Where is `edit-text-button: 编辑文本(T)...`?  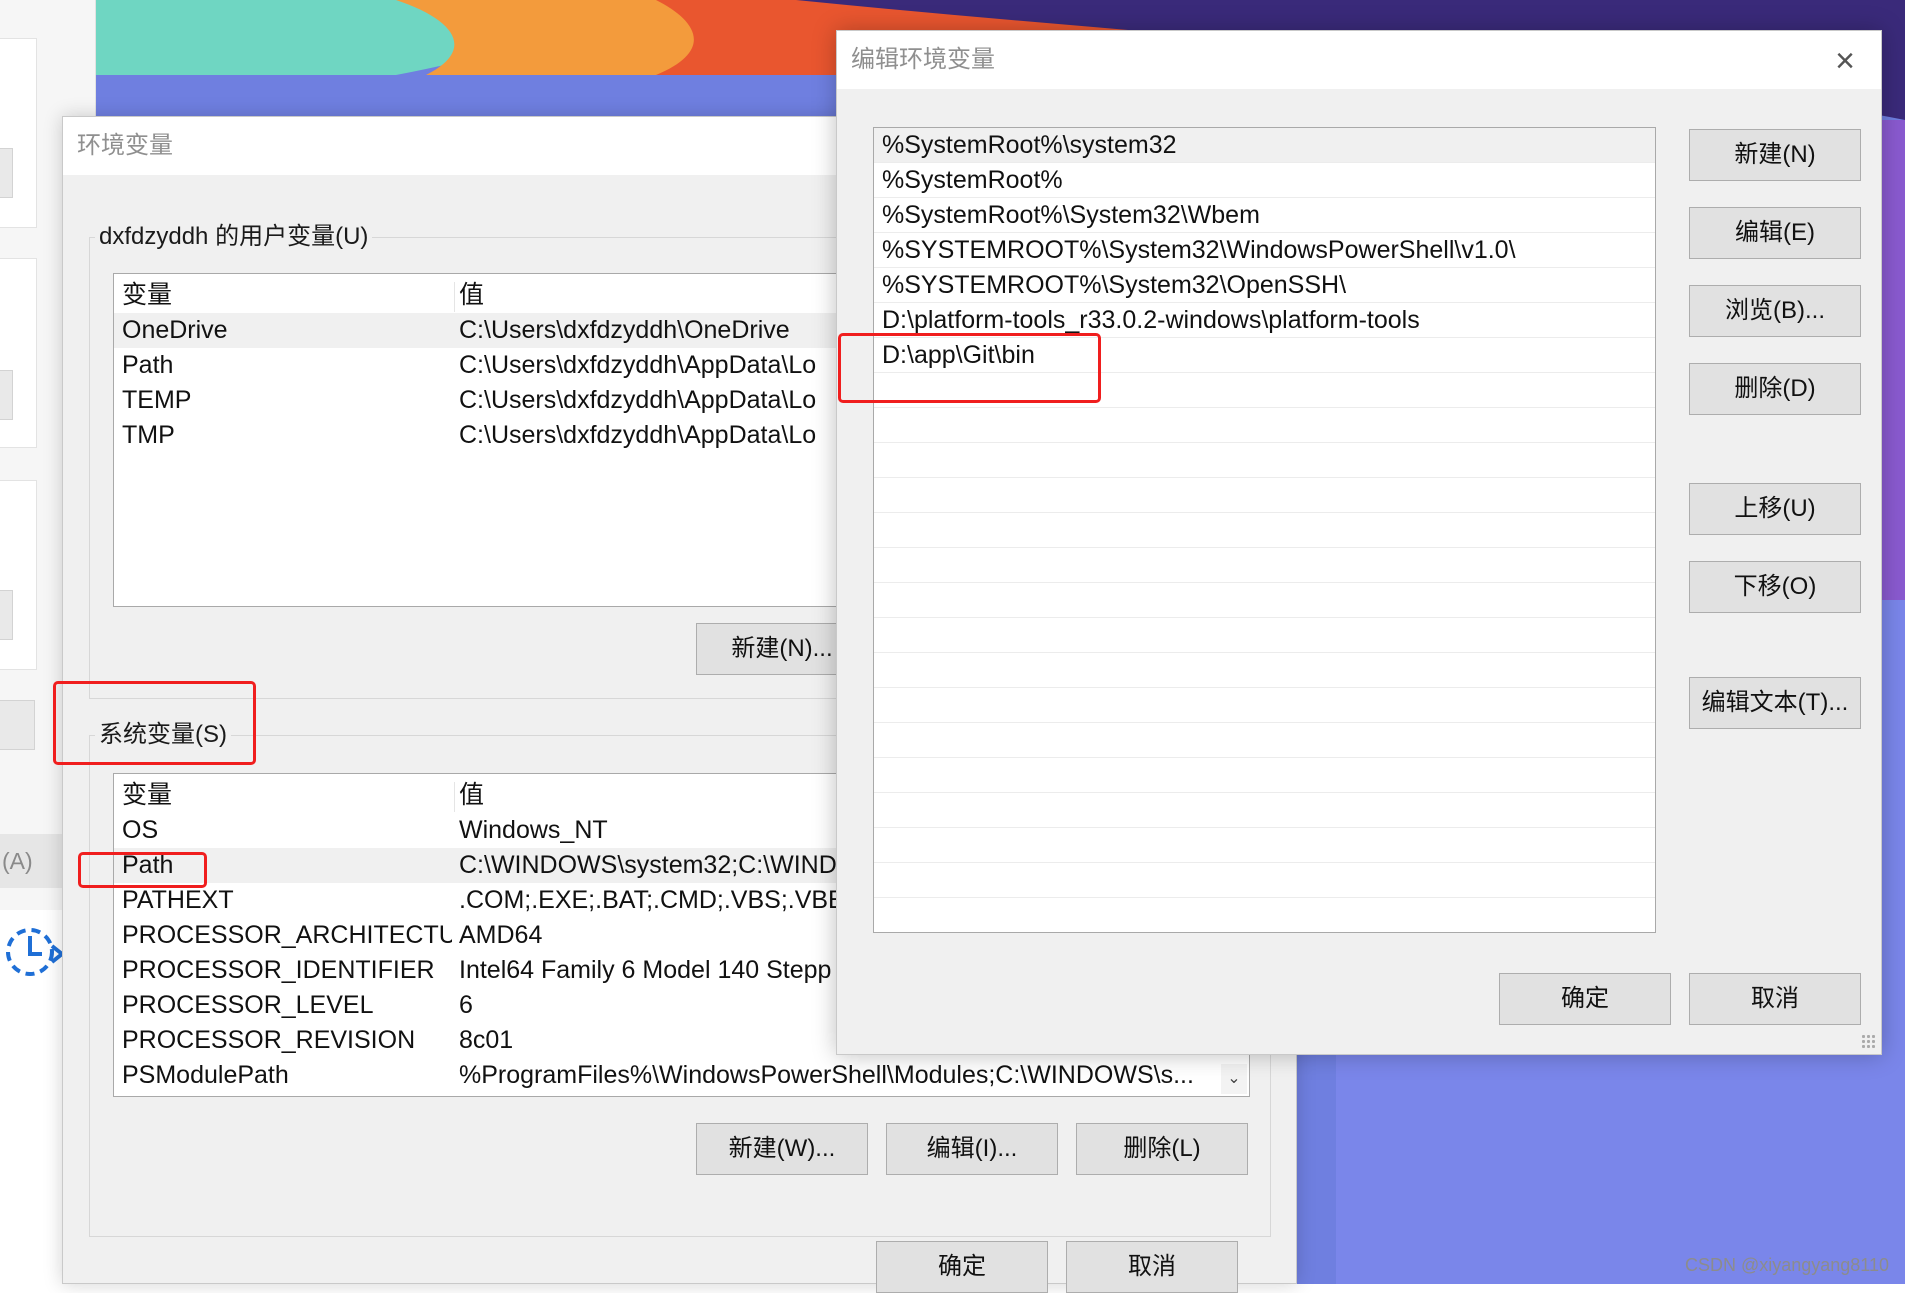 edit-text-button: 编辑文本(T)... is located at coordinates (1775, 703).